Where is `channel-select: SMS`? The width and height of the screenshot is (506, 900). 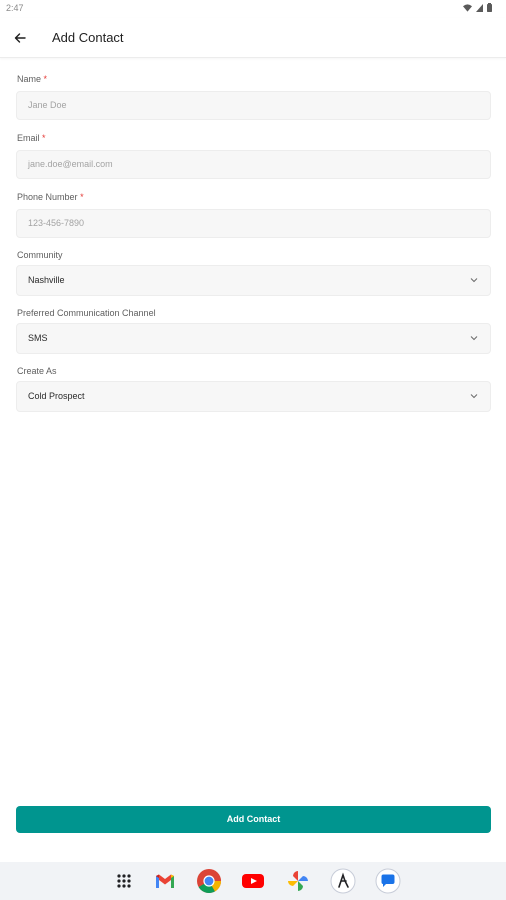
channel-select: SMS is located at coordinates (253, 338).